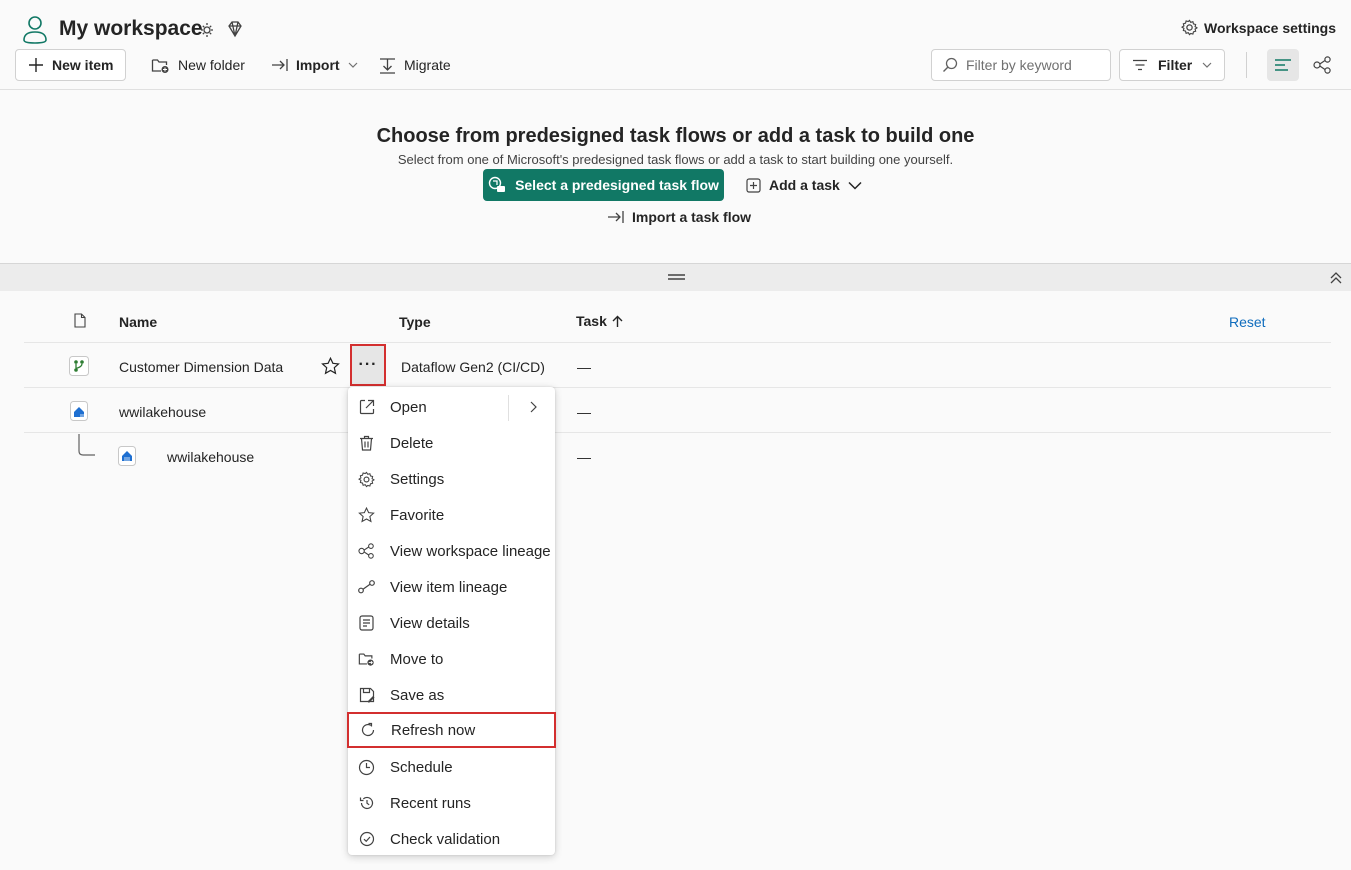 The image size is (1351, 870). I want to click on workspace-settings-label: Workspace settings, so click(1270, 27).